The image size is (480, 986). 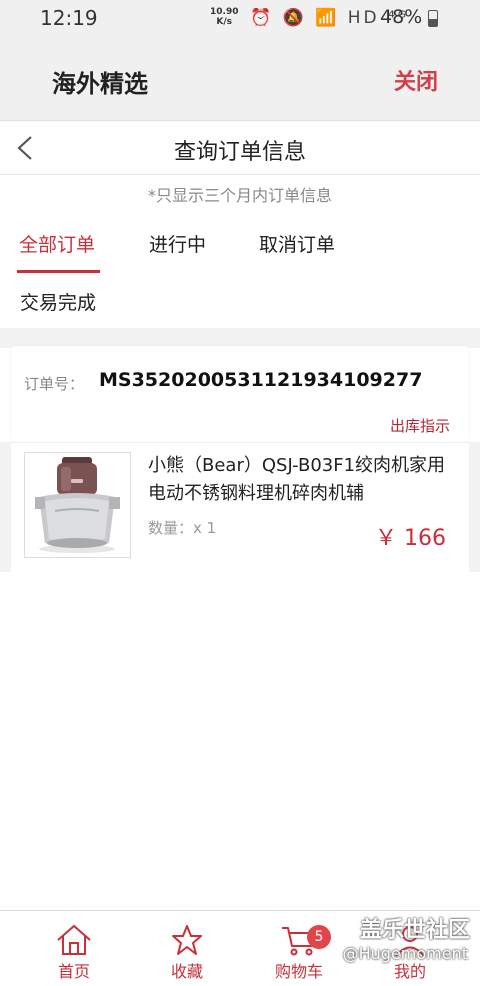 What do you see at coordinates (261, 380) in the screenshot?
I see `order-number: MS352020053112193410927​7` at bounding box center [261, 380].